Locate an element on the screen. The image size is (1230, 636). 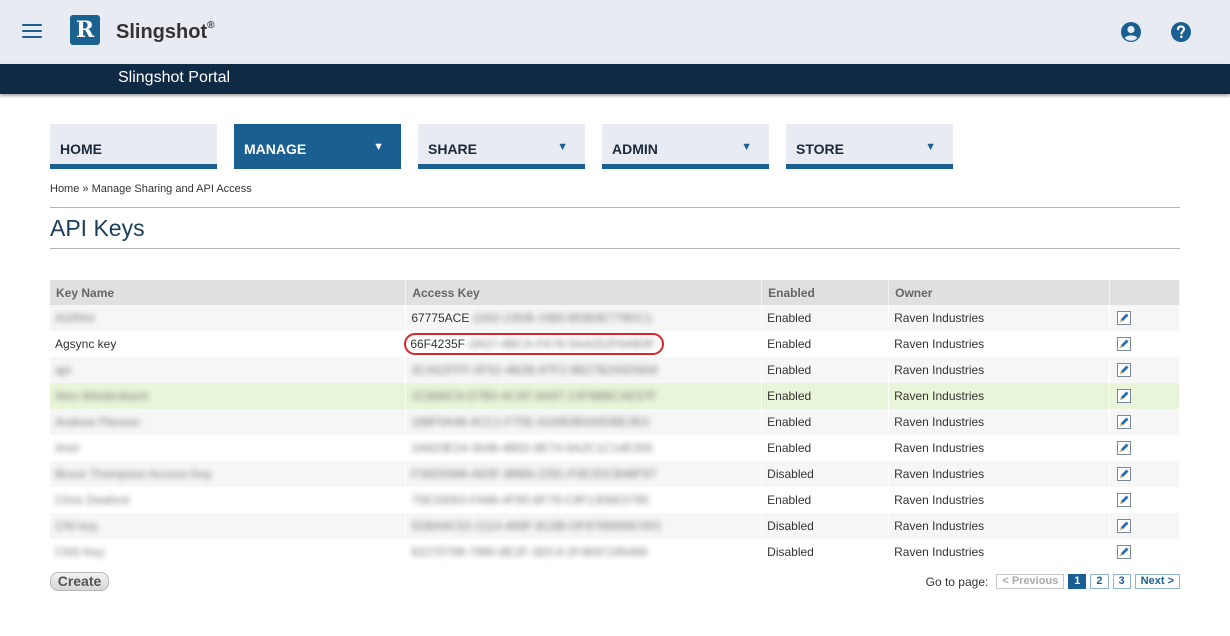
breadcrumb: Home » Manage Sharing and API Access is located at coordinates (151, 189).